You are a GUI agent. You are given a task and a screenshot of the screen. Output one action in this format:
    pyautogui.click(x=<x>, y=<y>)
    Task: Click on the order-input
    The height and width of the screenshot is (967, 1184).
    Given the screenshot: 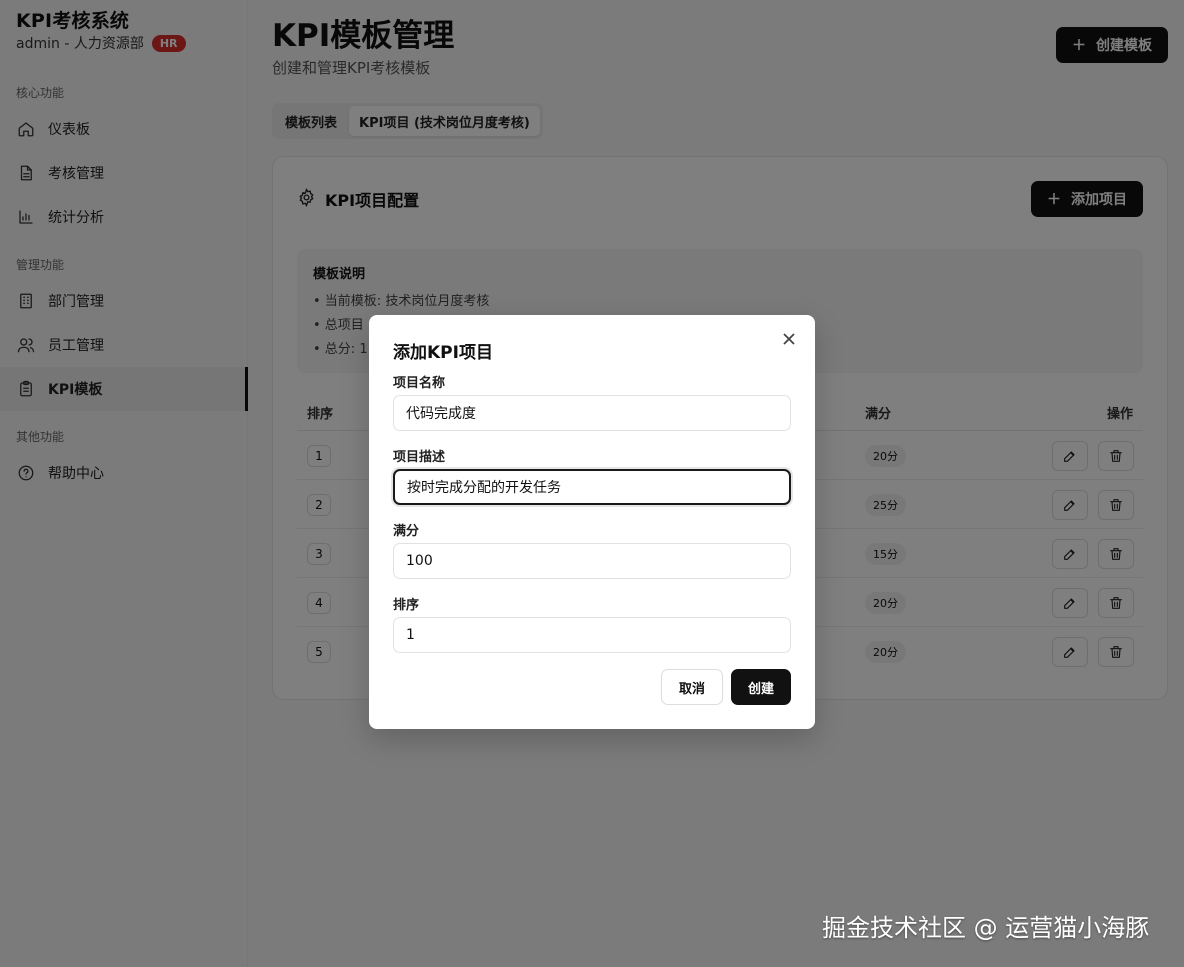 What is the action you would take?
    pyautogui.click(x=592, y=635)
    